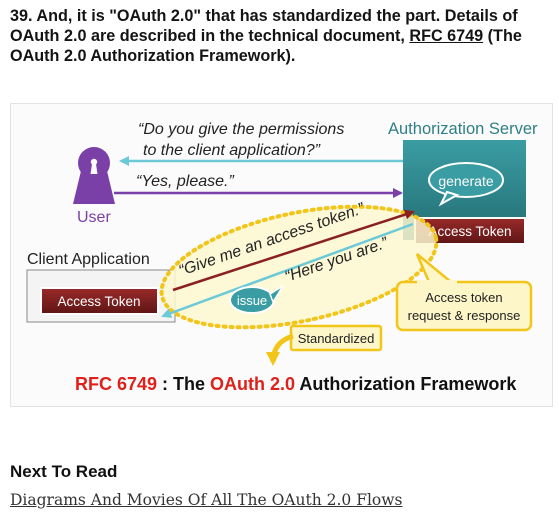 This screenshot has height=530, width=559. I want to click on footer-rest: Authorization Framework, so click(406, 384).